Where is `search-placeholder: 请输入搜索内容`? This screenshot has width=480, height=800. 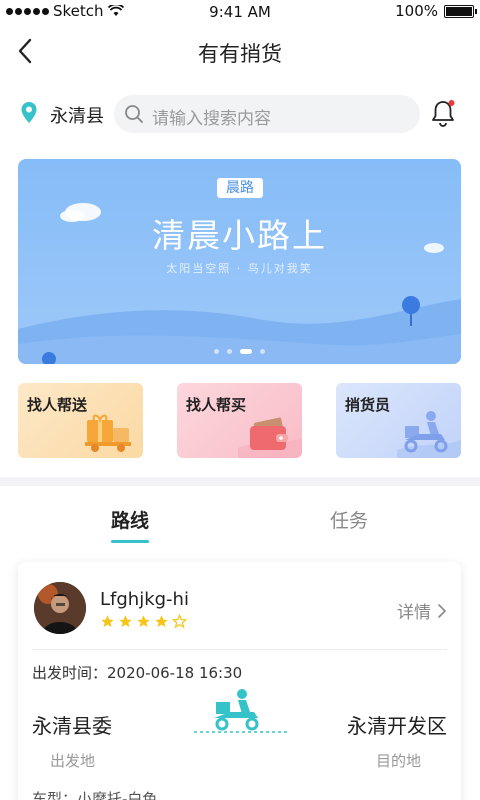 search-placeholder: 请输入搜索内容 is located at coordinates (211, 119).